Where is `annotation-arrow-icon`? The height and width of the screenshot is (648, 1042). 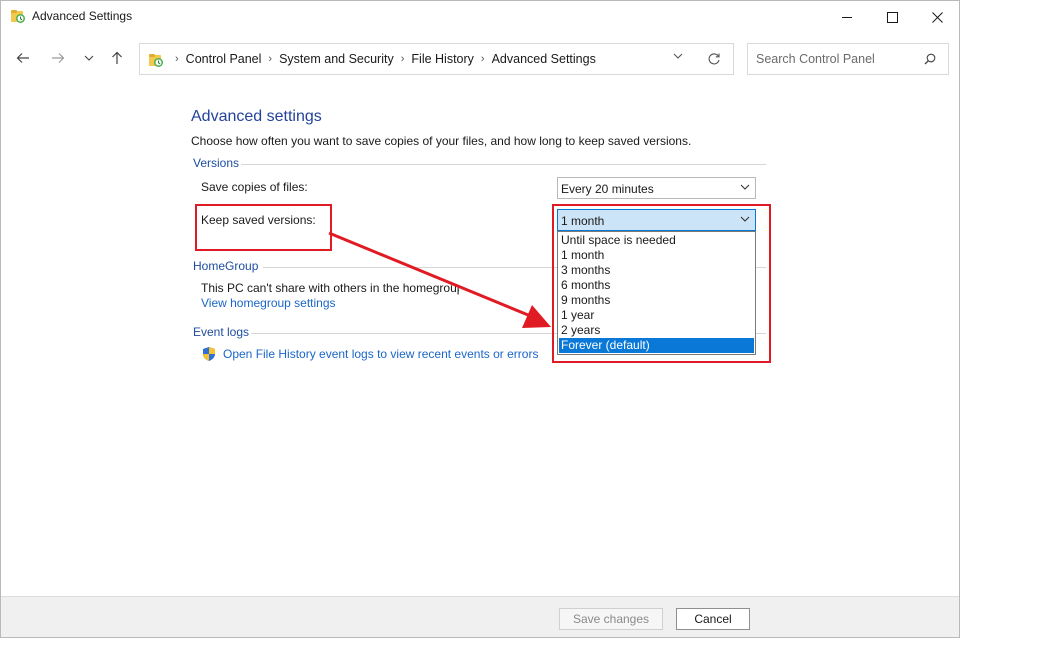 annotation-arrow-icon is located at coordinates (439, 279).